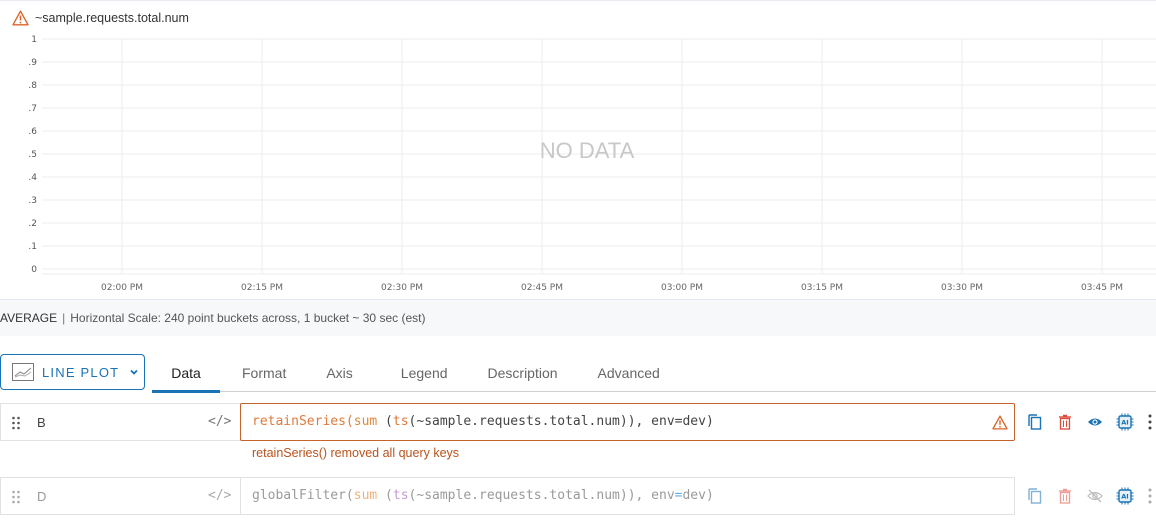  I want to click on y-tick-label: 1, so click(34, 40).